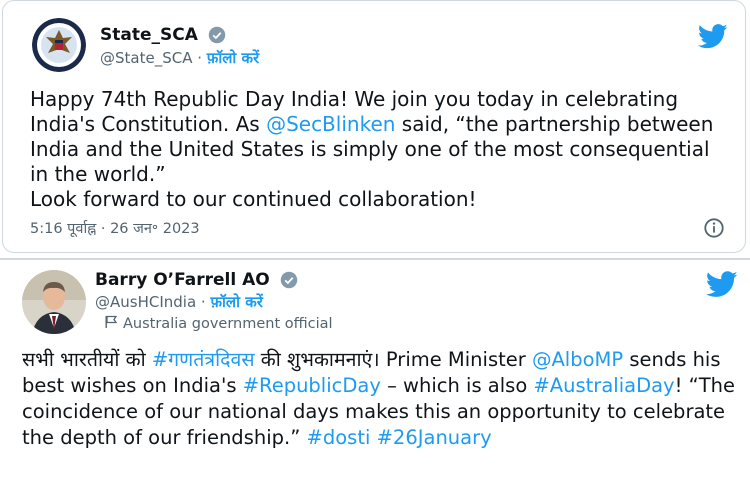 This screenshot has height=482, width=750. Describe the element at coordinates (434, 437) in the screenshot. I see `hashtag-link: #26January` at that location.